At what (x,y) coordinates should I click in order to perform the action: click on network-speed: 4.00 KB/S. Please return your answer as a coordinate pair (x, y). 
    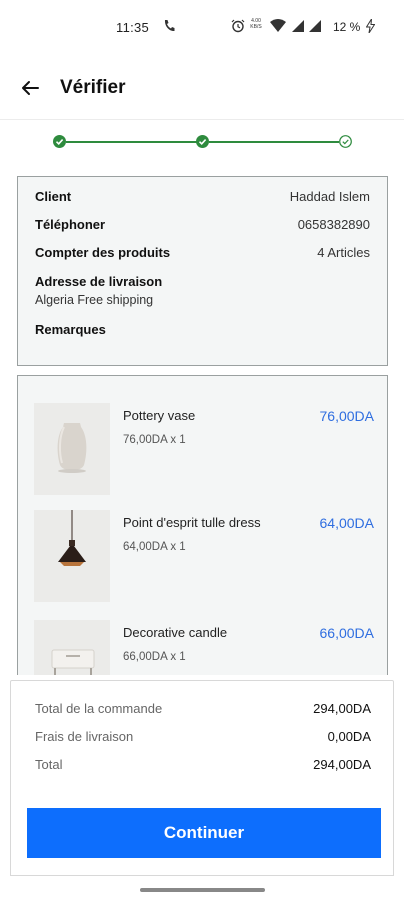
    Looking at the image, I should click on (256, 24).